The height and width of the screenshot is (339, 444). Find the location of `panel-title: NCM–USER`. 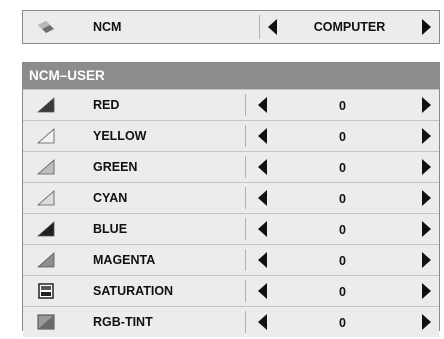

panel-title: NCM–USER is located at coordinates (231, 76).